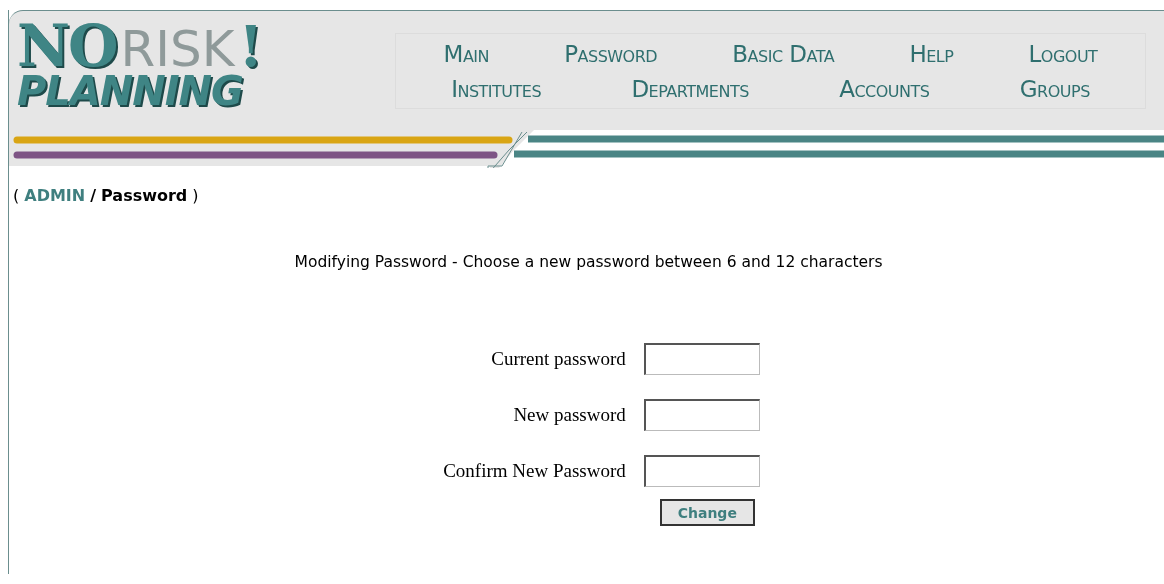 The image size is (1164, 584). I want to click on nav-link: Institutes, so click(496, 88).